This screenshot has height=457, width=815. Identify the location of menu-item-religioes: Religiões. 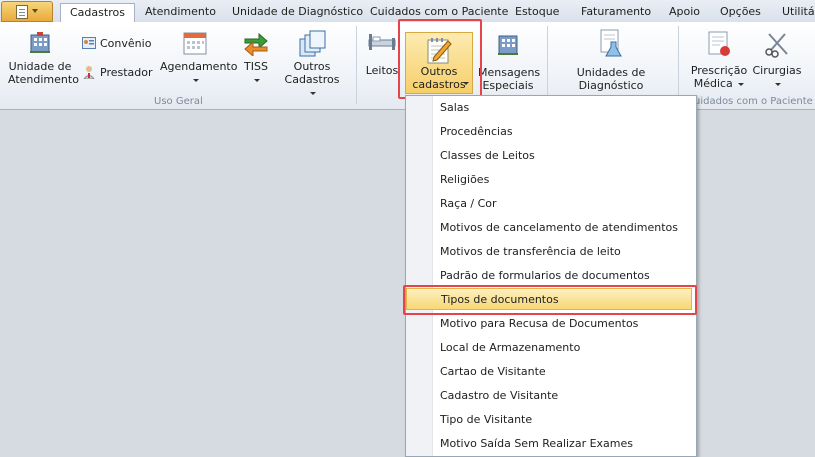
(464, 180).